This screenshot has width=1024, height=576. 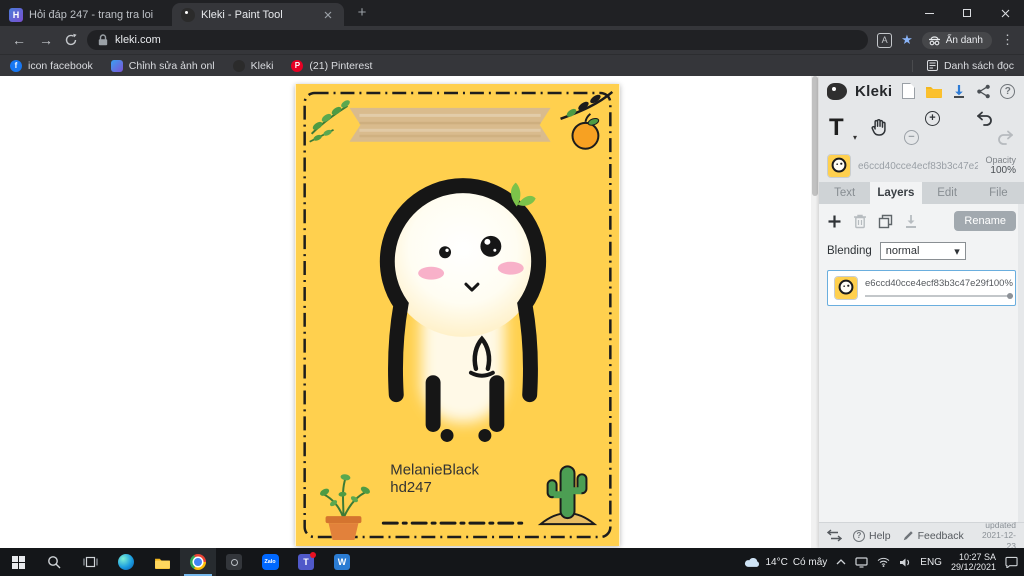 I want to click on kleki-footer: ? Help Feedback updated 2021-12-23, so click(x=921, y=535).